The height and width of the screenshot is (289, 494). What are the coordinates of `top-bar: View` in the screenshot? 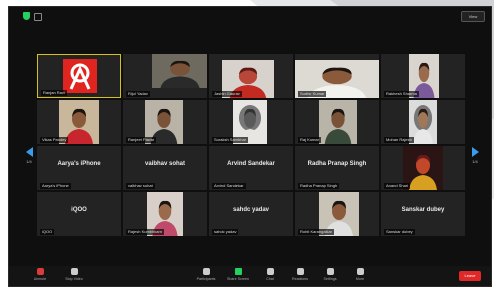 It's located at (250, 15).